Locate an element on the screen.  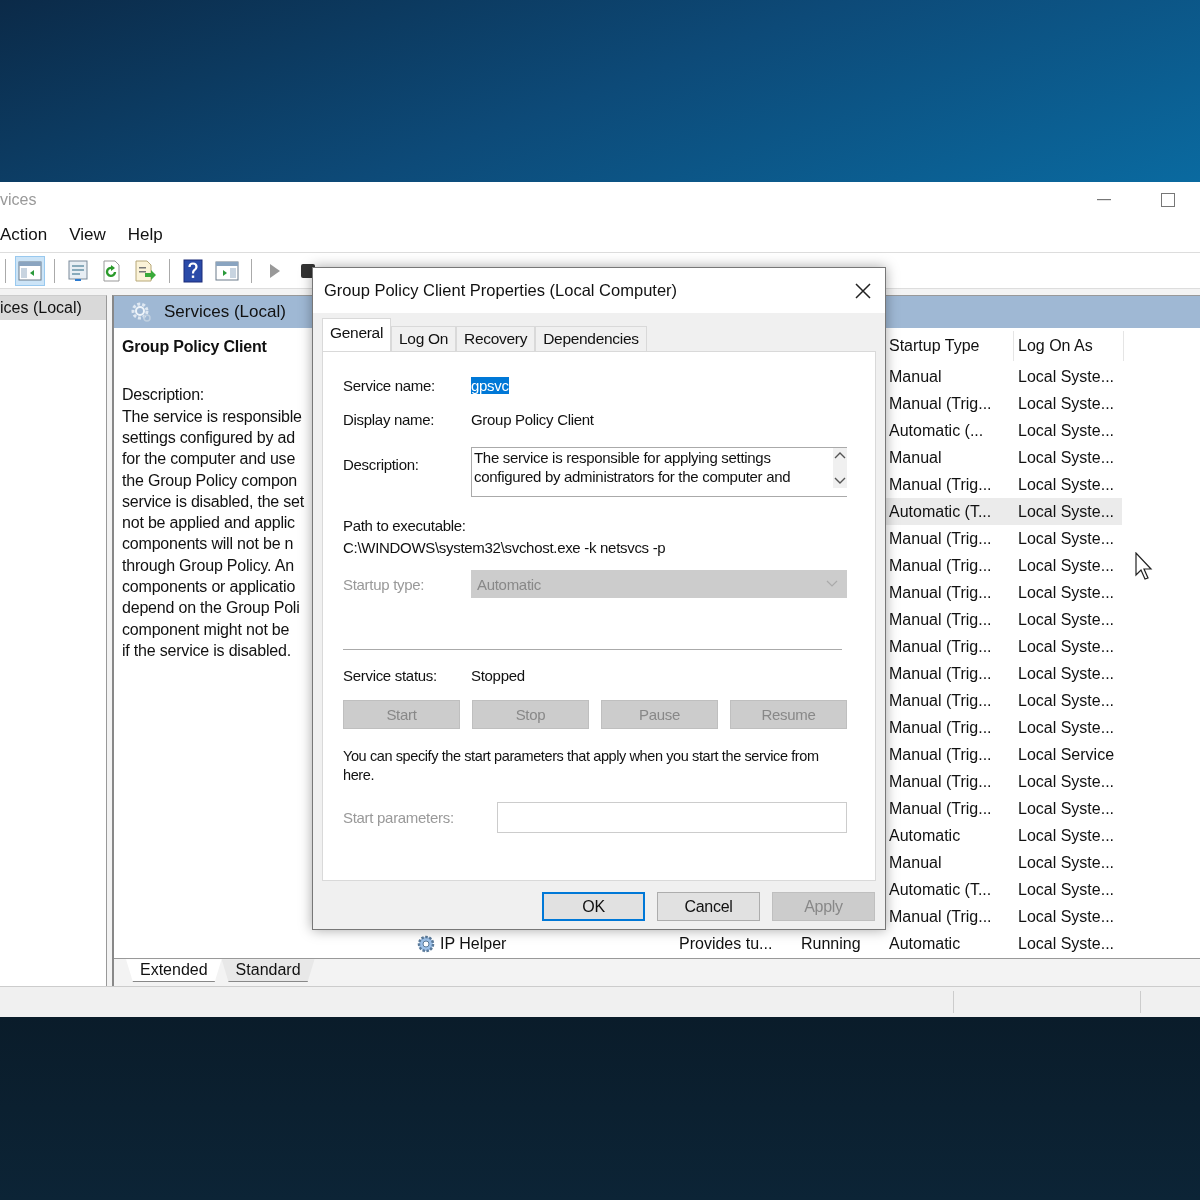
default-button: OK is located at coordinates (593, 906).